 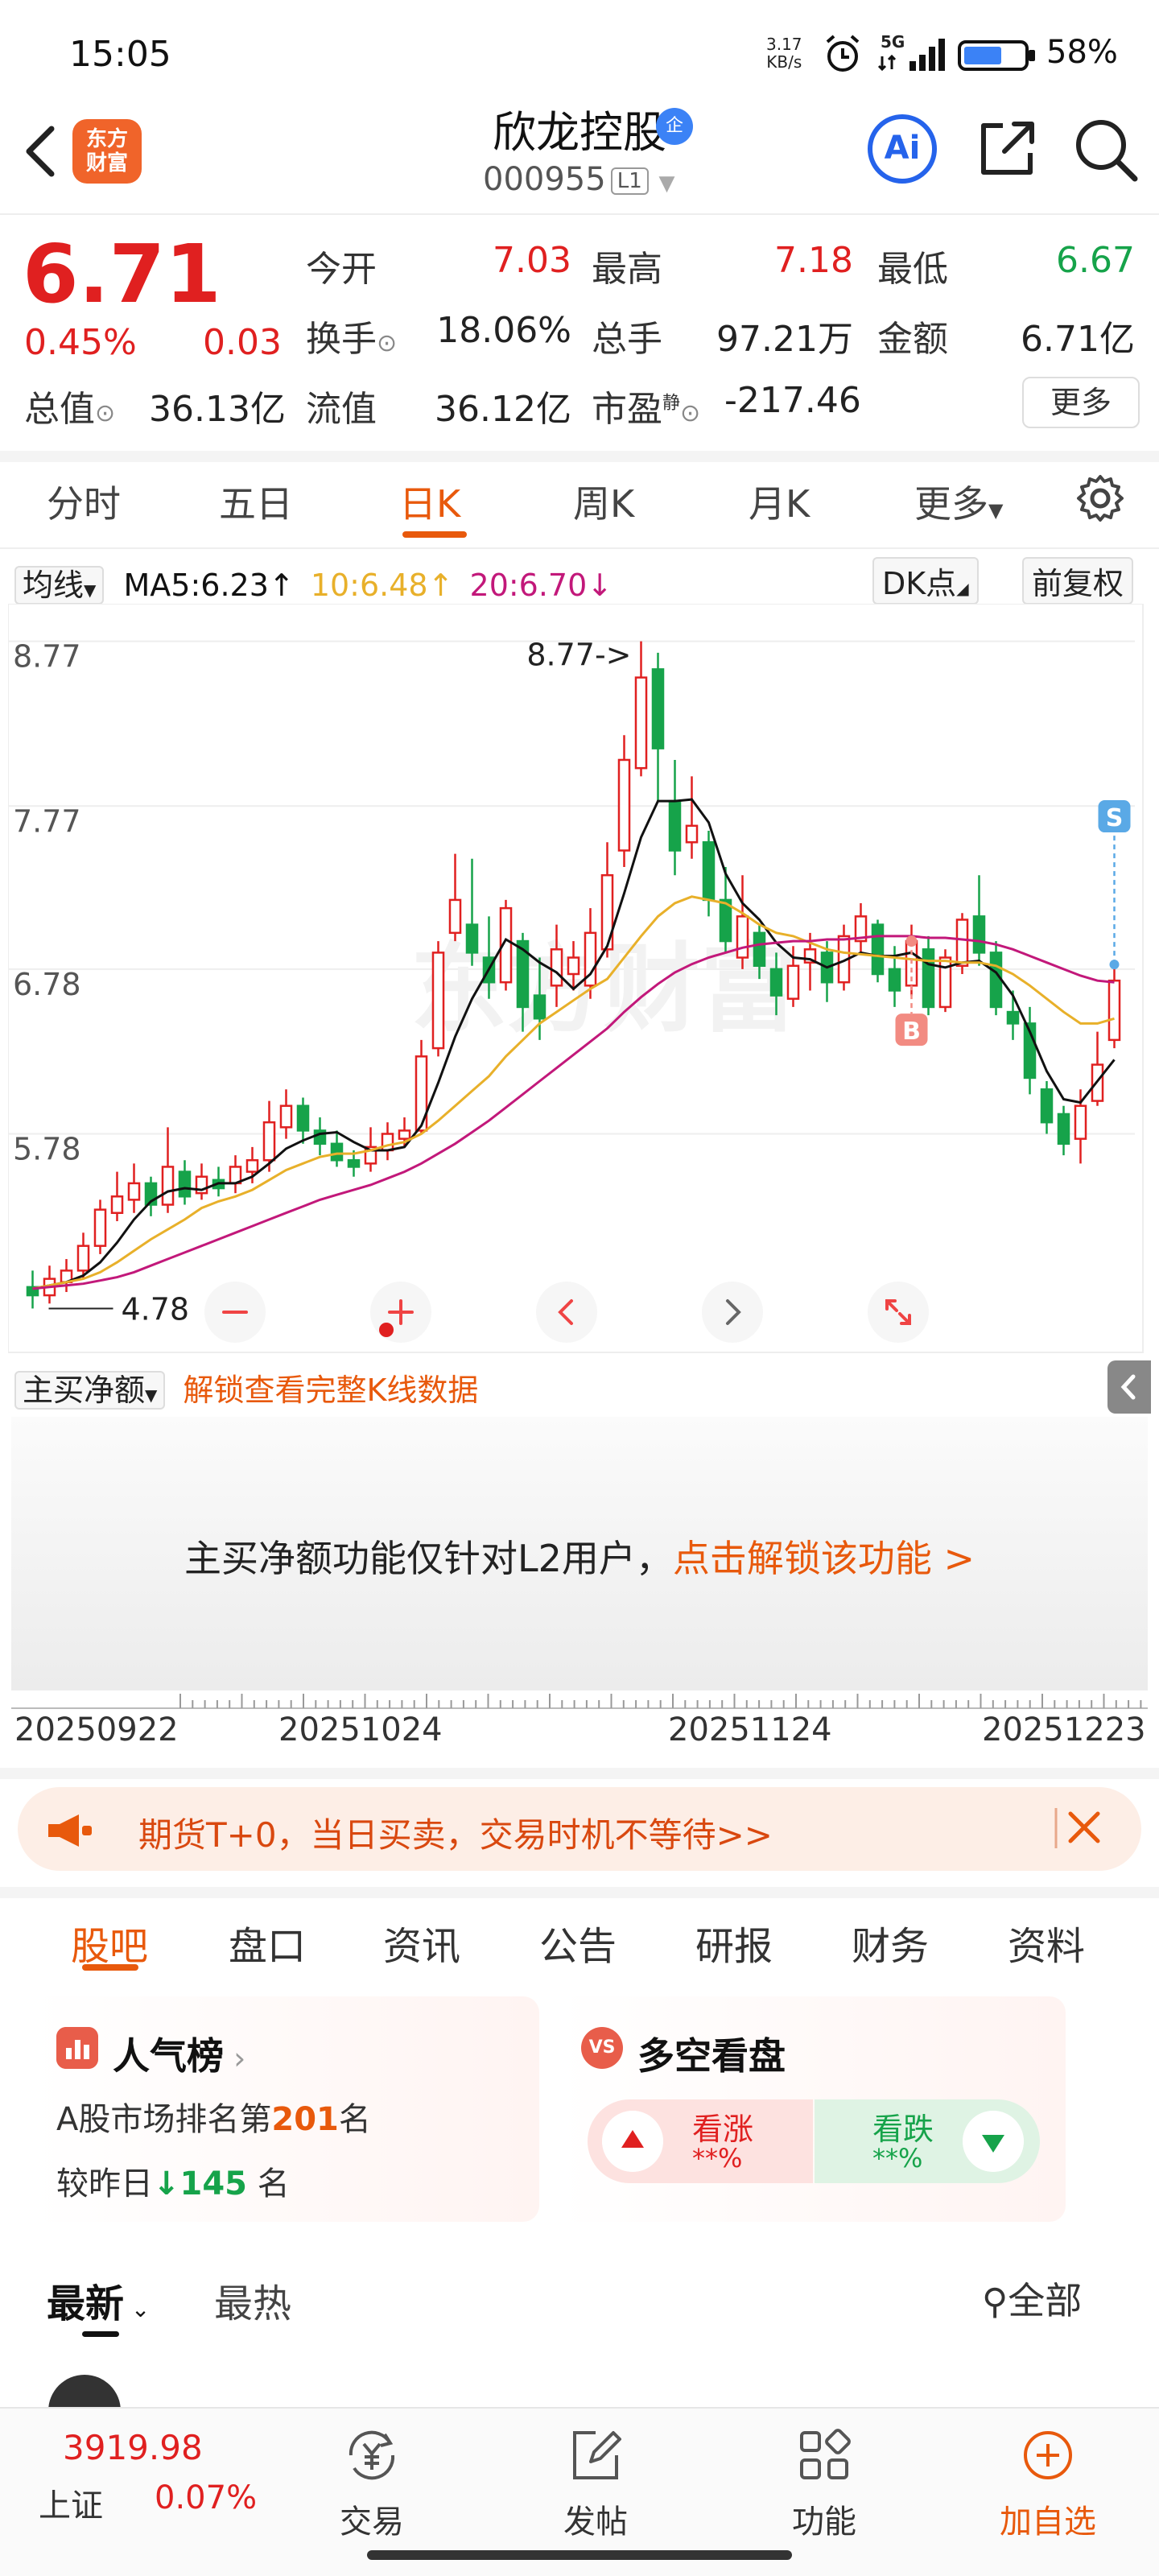 What do you see at coordinates (1115, 818) in the screenshot?
I see `sell-marker-label: S` at bounding box center [1115, 818].